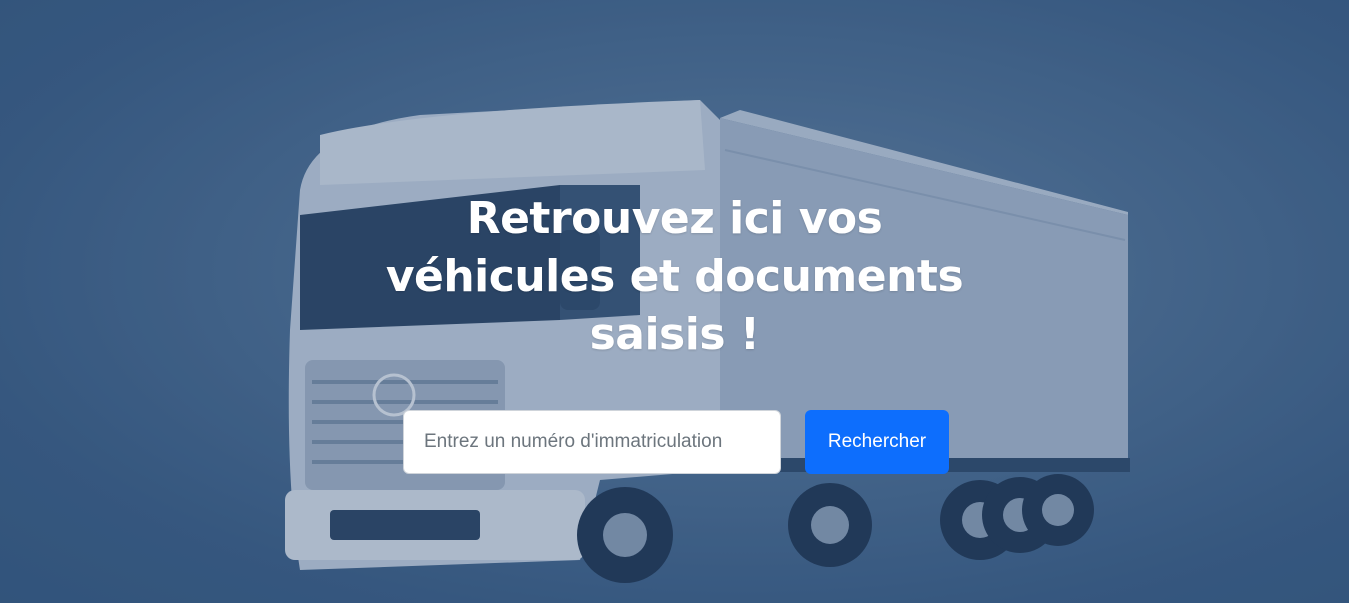 This screenshot has width=1349, height=603. I want to click on search-button: Rechercher, so click(877, 442).